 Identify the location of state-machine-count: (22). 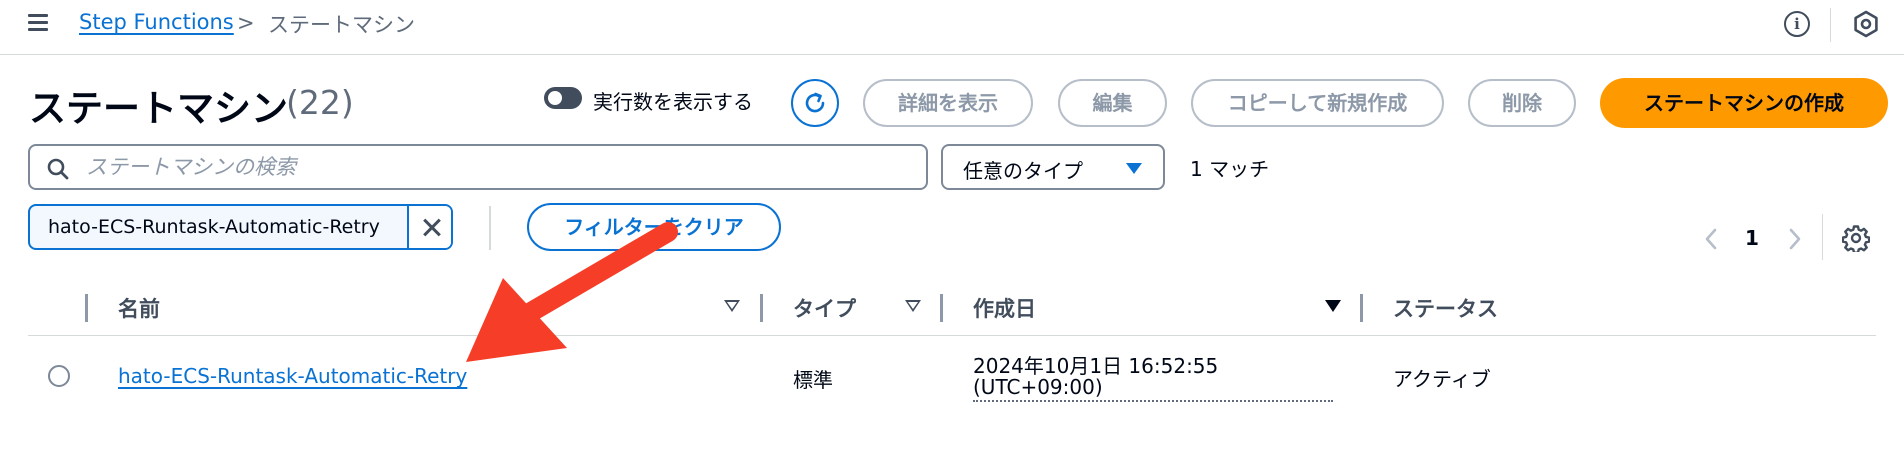
(320, 102).